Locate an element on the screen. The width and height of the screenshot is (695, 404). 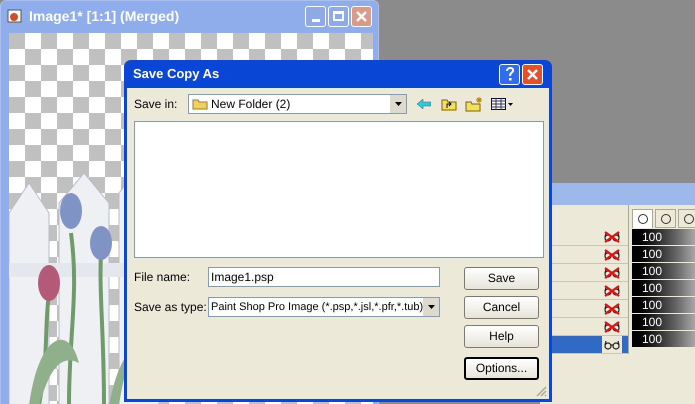
new-folder-icon is located at coordinates (474, 104).